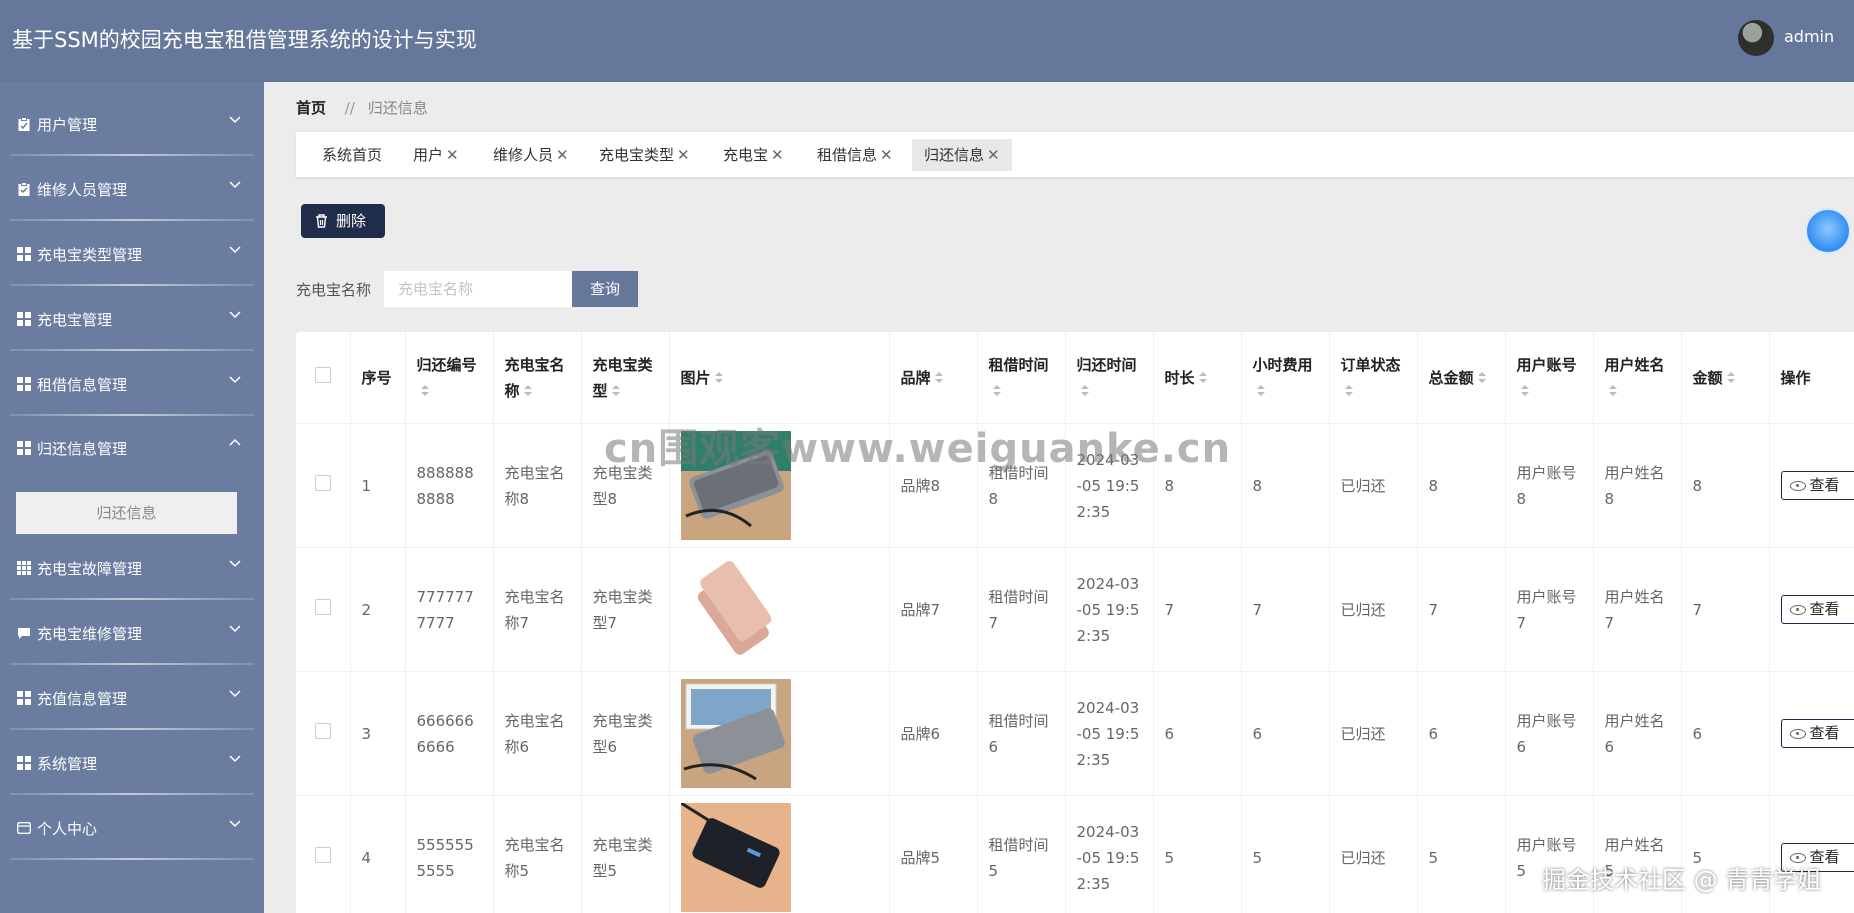 This screenshot has height=913, width=1854. I want to click on sidebar-item-1: 维修人员管理, so click(132, 190).